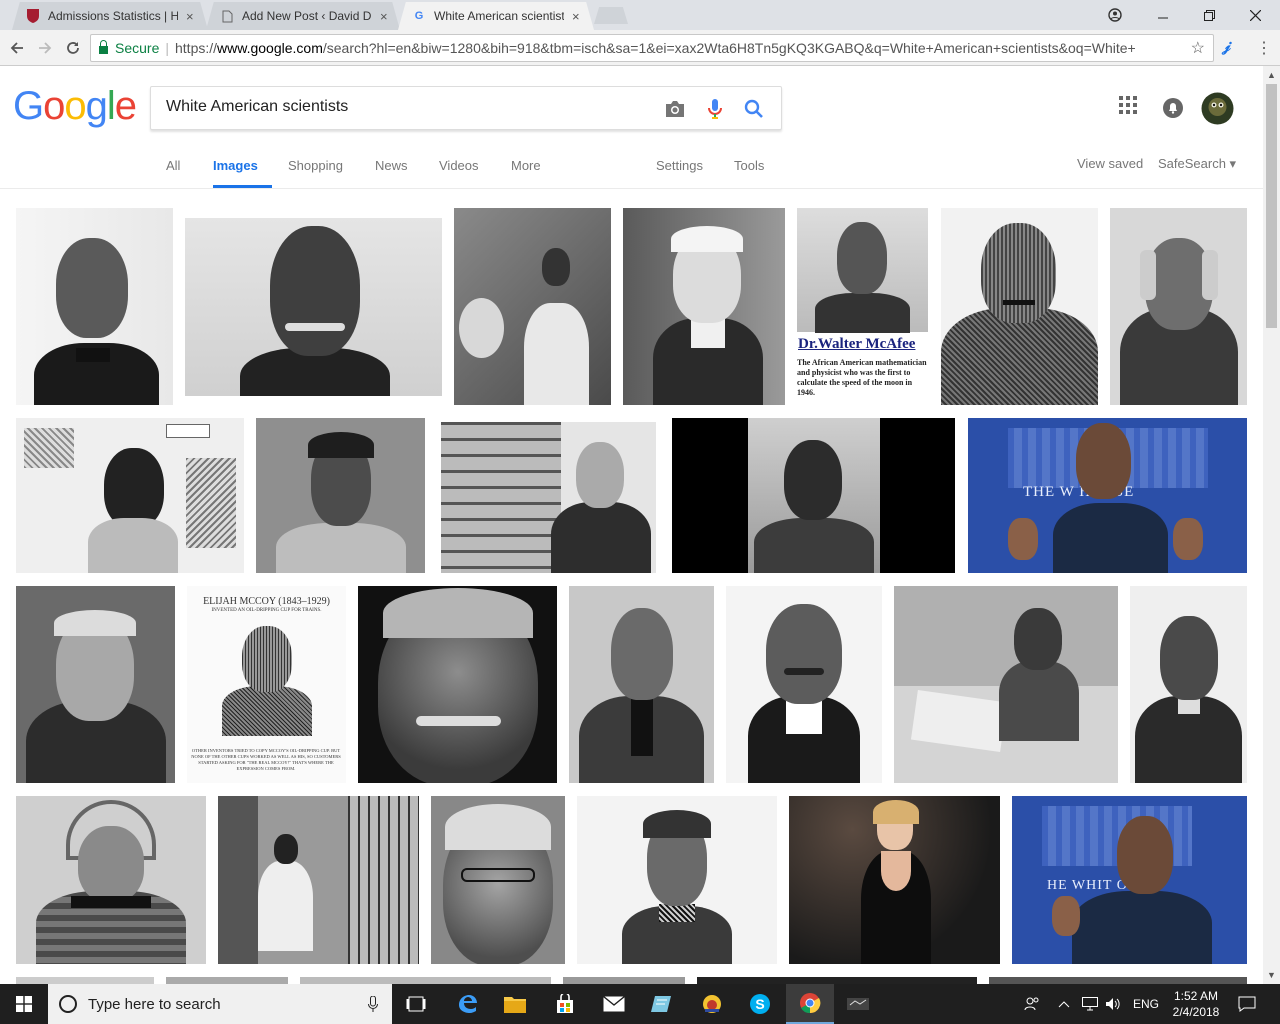  What do you see at coordinates (754, 109) in the screenshot?
I see `search-icon` at bounding box center [754, 109].